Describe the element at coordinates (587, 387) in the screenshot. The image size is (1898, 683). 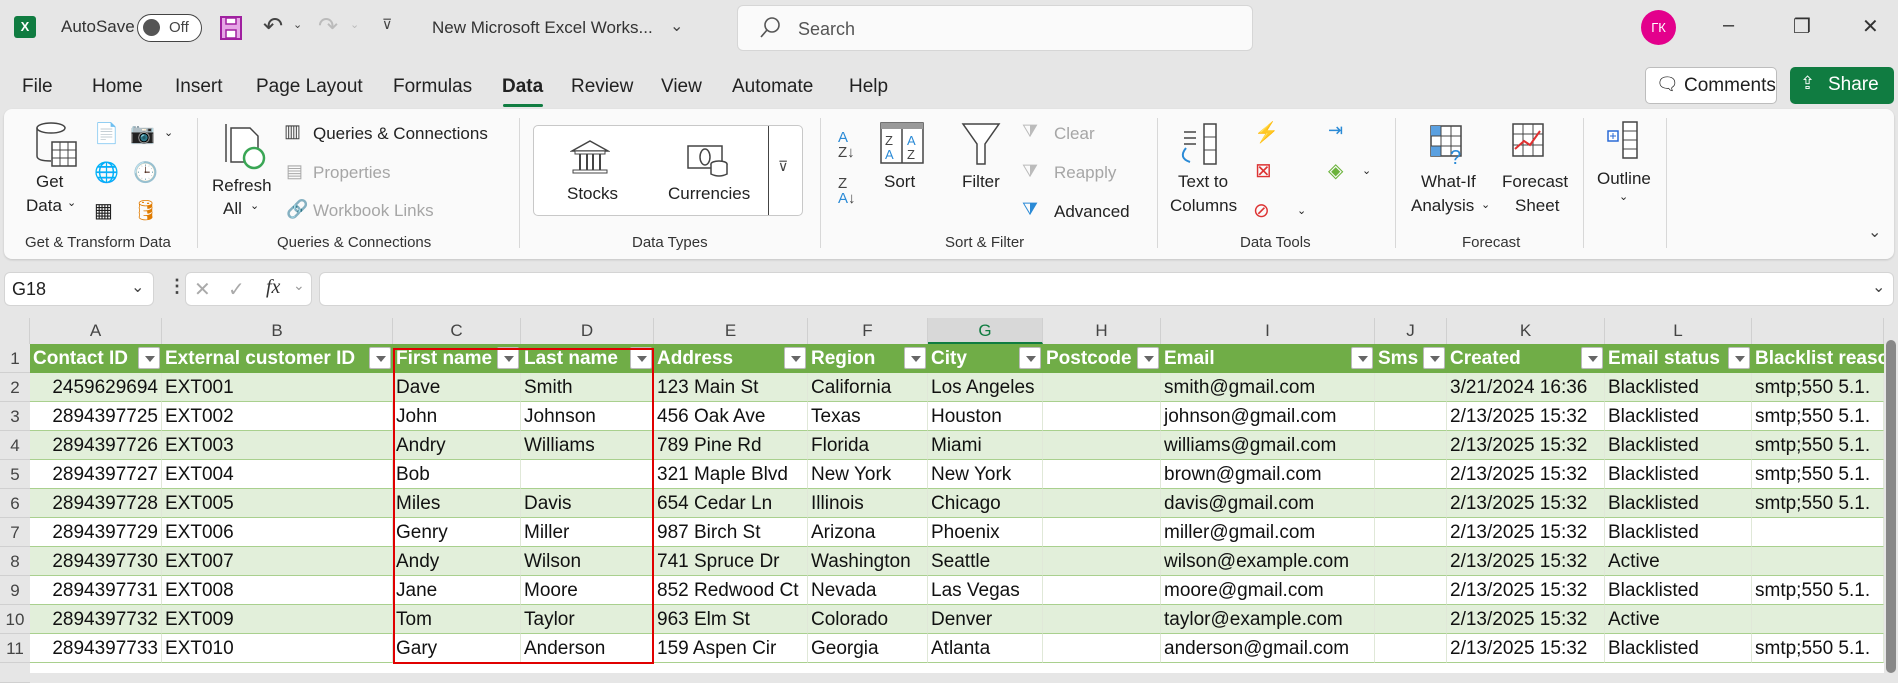
I see `table-cell: Smith` at that location.